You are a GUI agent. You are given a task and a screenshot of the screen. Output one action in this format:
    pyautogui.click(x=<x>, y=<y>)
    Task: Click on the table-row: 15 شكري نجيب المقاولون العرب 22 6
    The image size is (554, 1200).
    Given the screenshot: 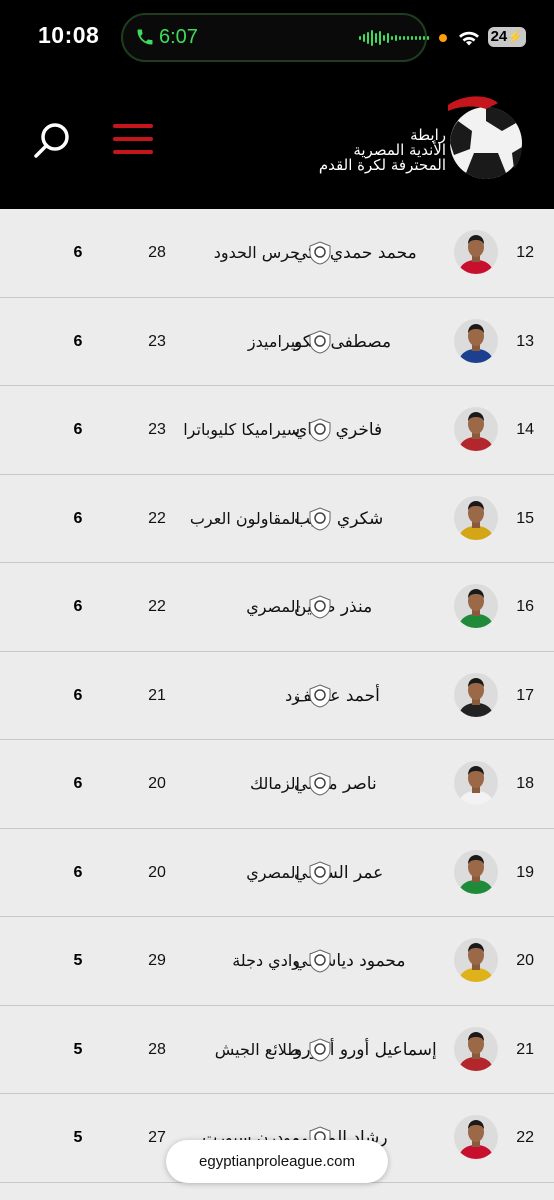 What is the action you would take?
    pyautogui.click(x=277, y=518)
    